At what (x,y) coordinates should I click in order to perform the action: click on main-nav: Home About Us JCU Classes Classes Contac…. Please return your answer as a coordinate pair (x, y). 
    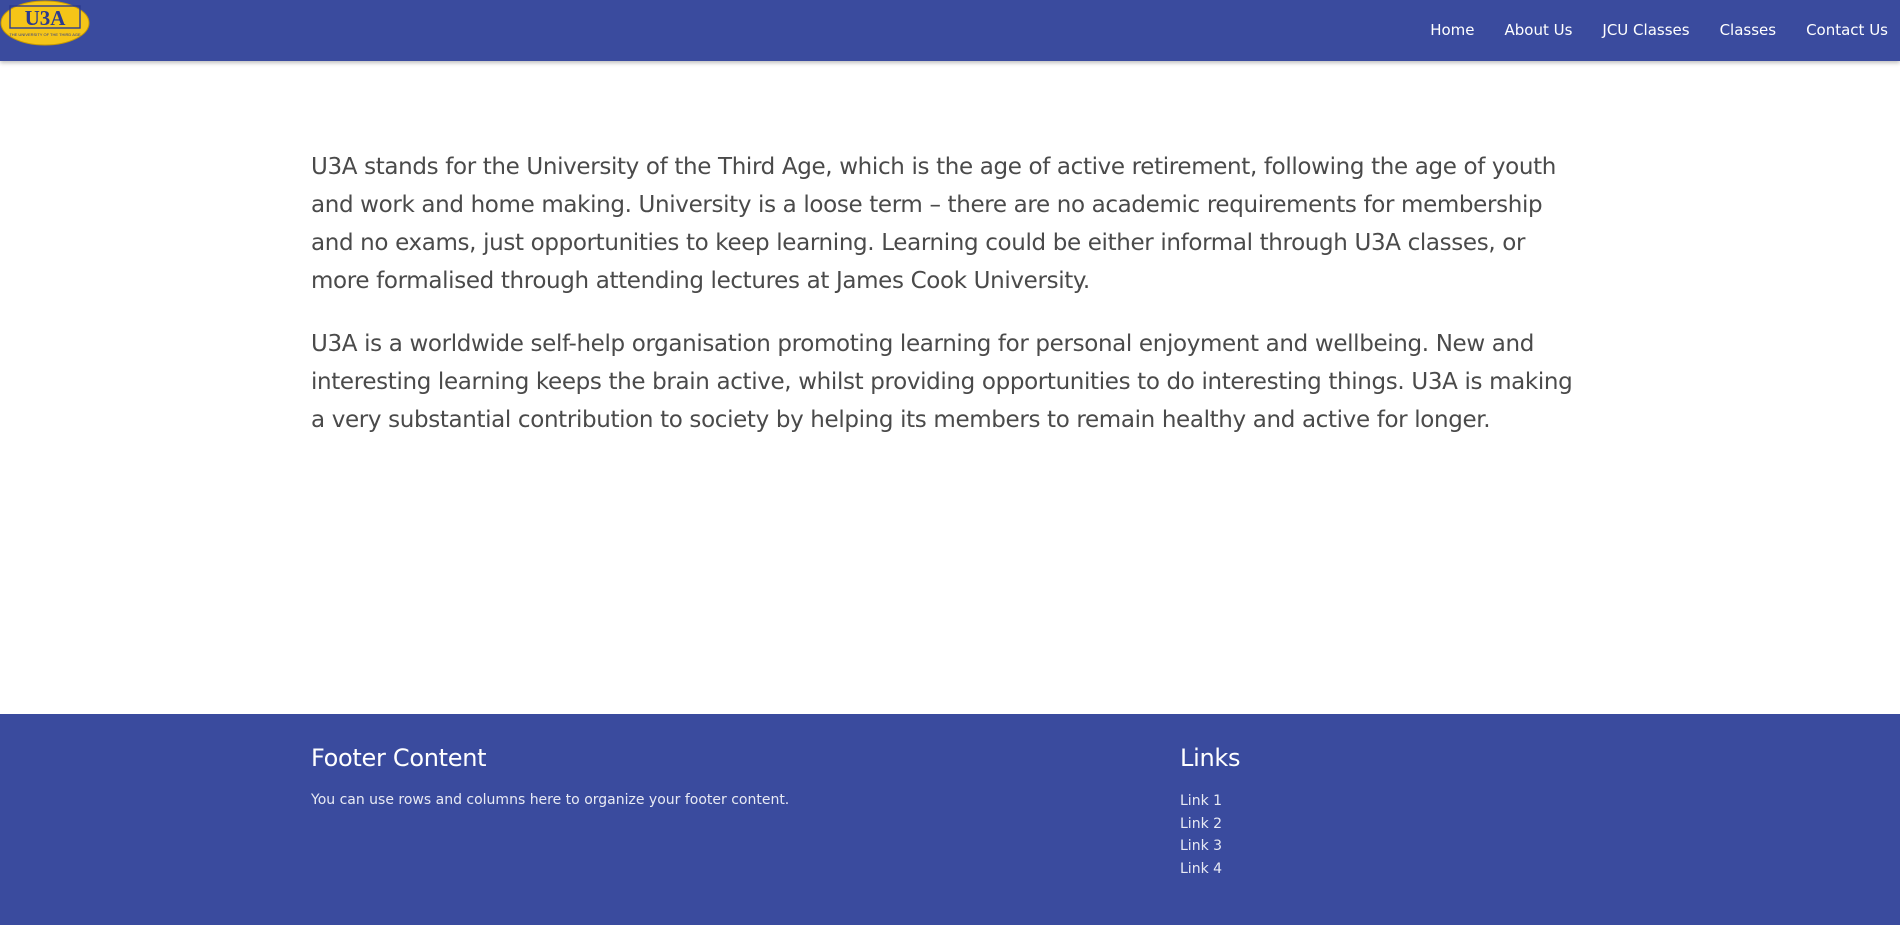
    Looking at the image, I should click on (1644, 29).